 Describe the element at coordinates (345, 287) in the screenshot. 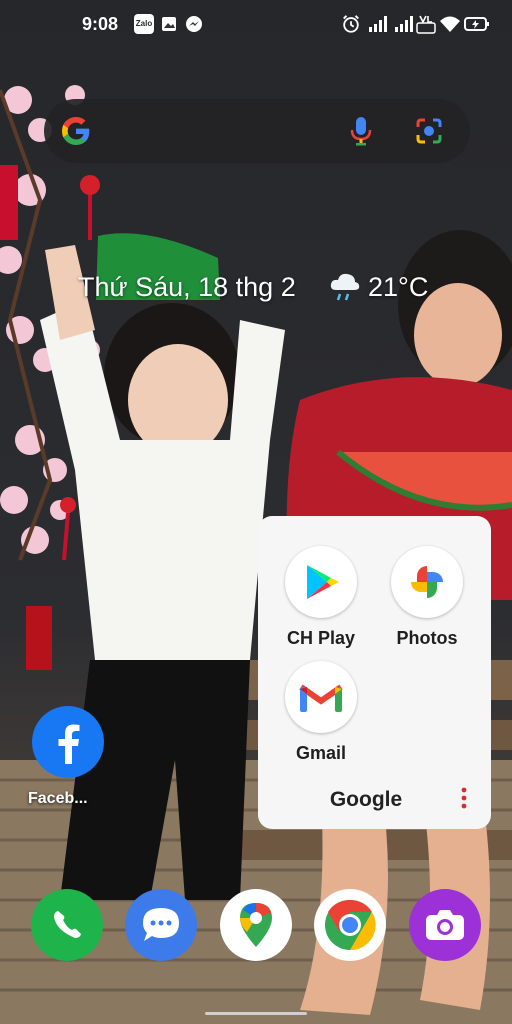

I see `rain-cloud-icon` at that location.